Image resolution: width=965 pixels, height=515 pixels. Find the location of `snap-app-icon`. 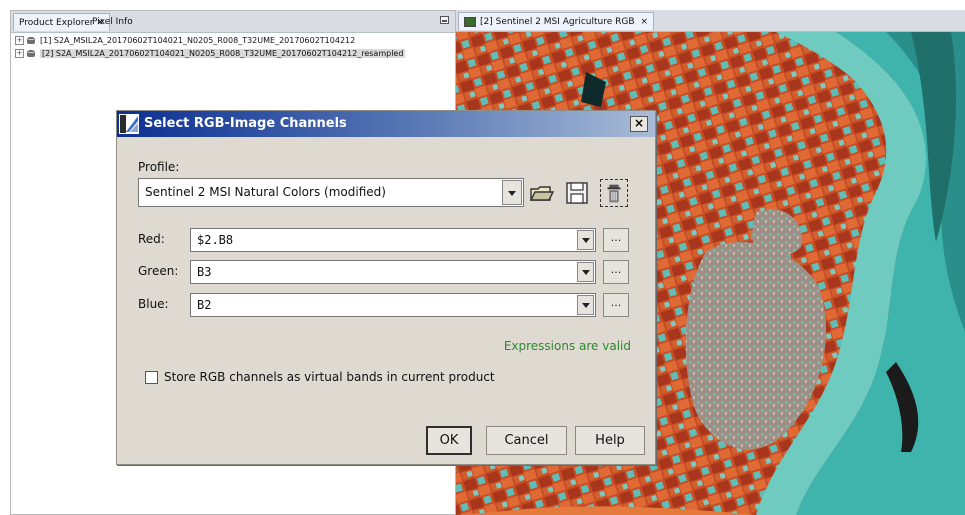

snap-app-icon is located at coordinates (129, 124).